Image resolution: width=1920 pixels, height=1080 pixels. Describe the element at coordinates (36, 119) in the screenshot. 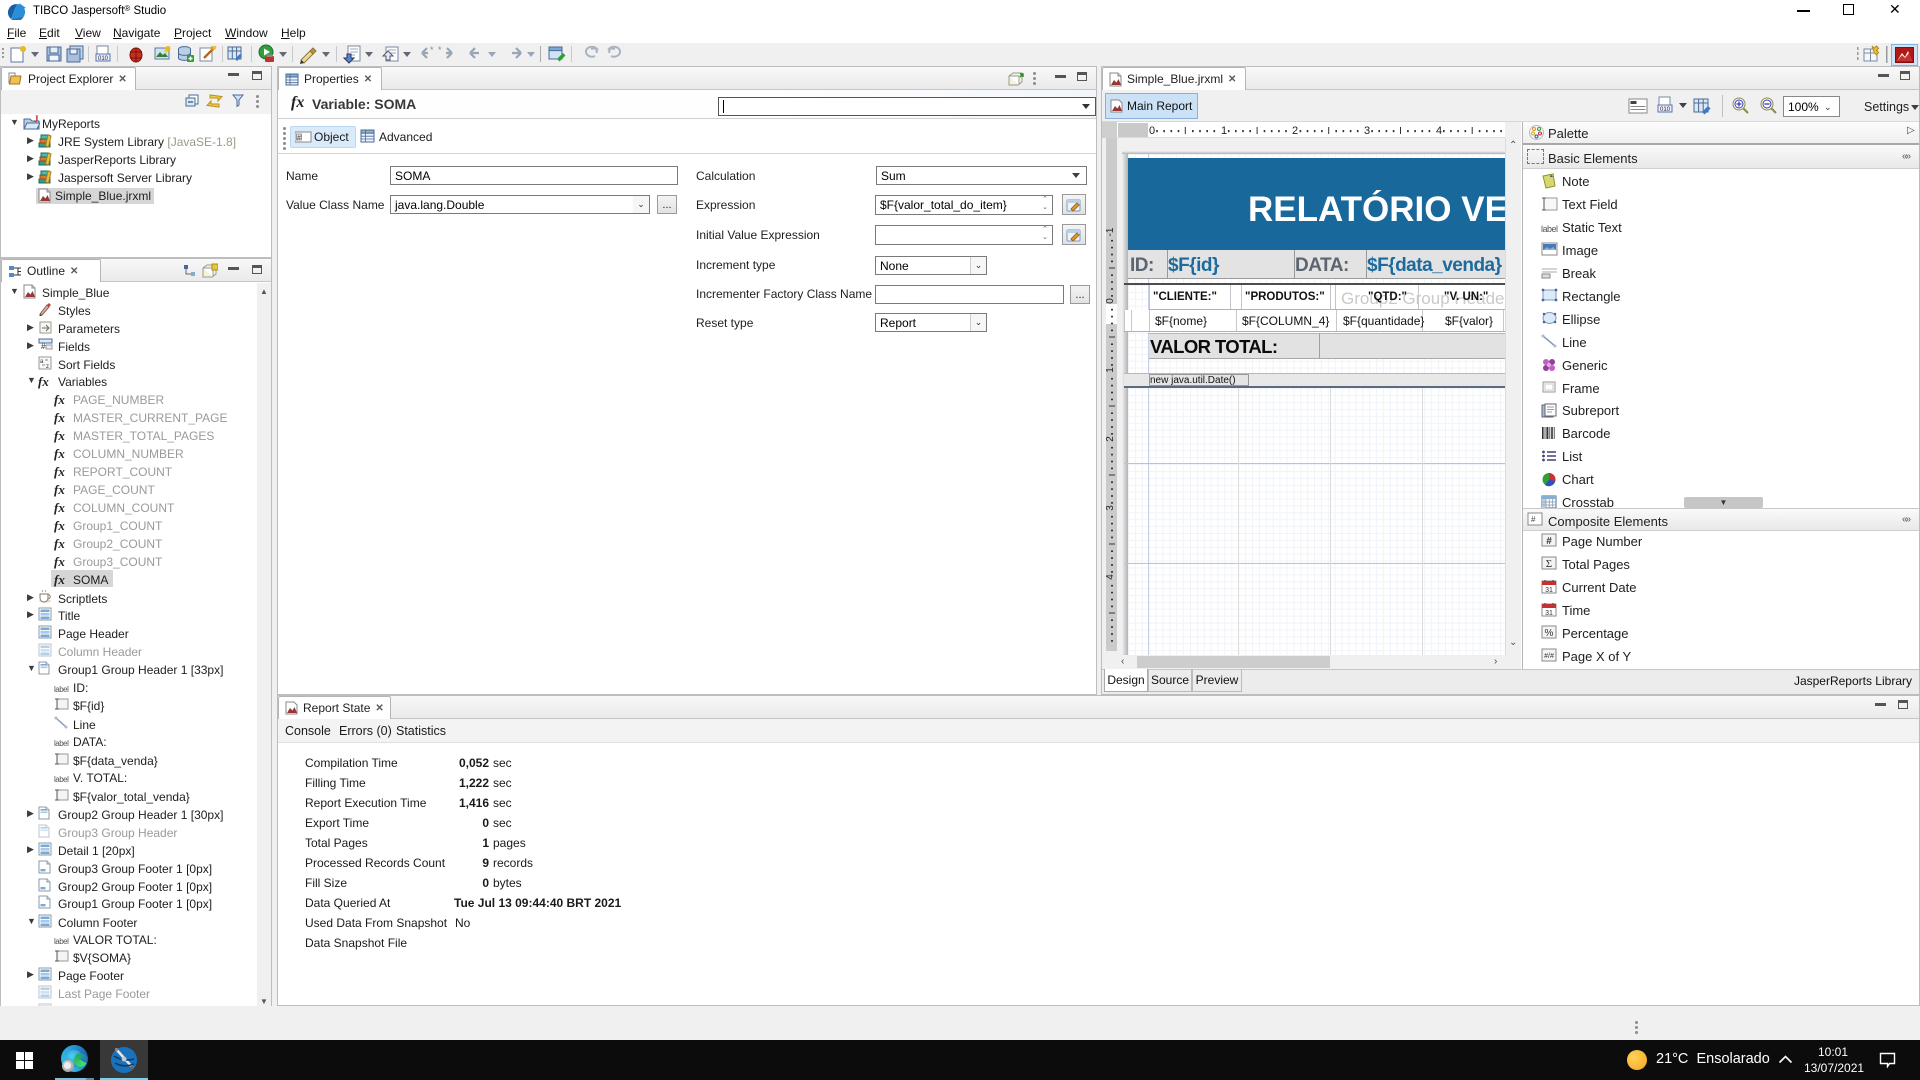

I see `svg-text: J` at that location.